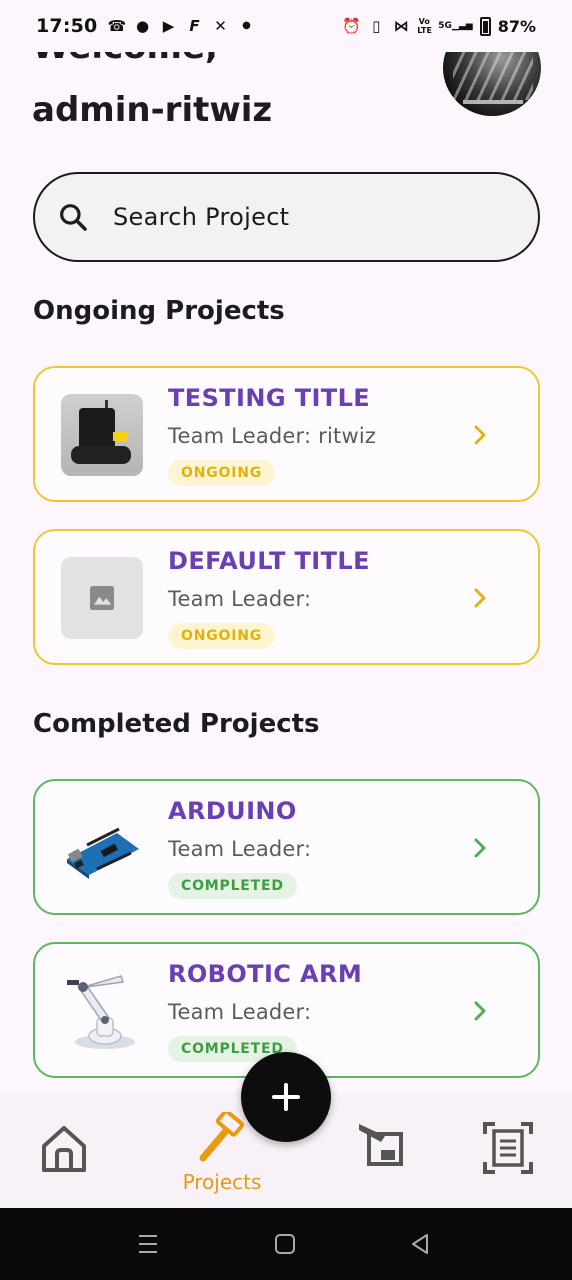 The height and width of the screenshot is (1280, 572). Describe the element at coordinates (269, 398) in the screenshot. I see `project-title: TESTING TITLE` at that location.